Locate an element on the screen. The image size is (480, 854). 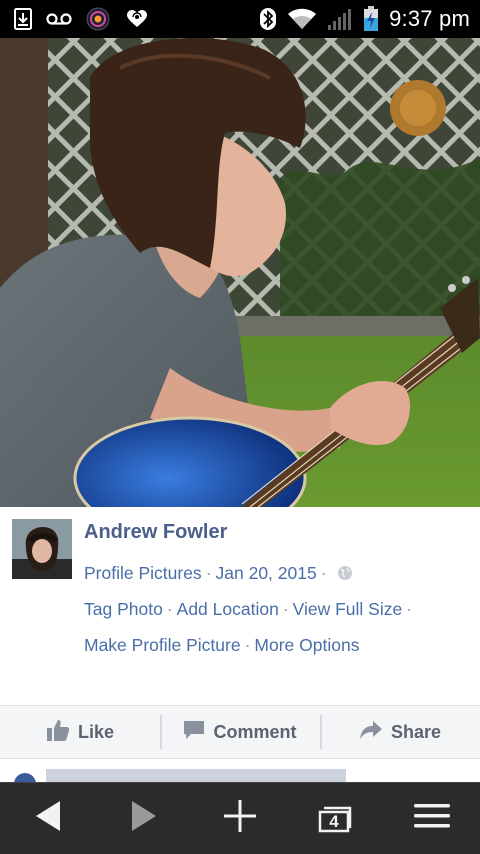
comment-button: Comment is located at coordinates (240, 732).